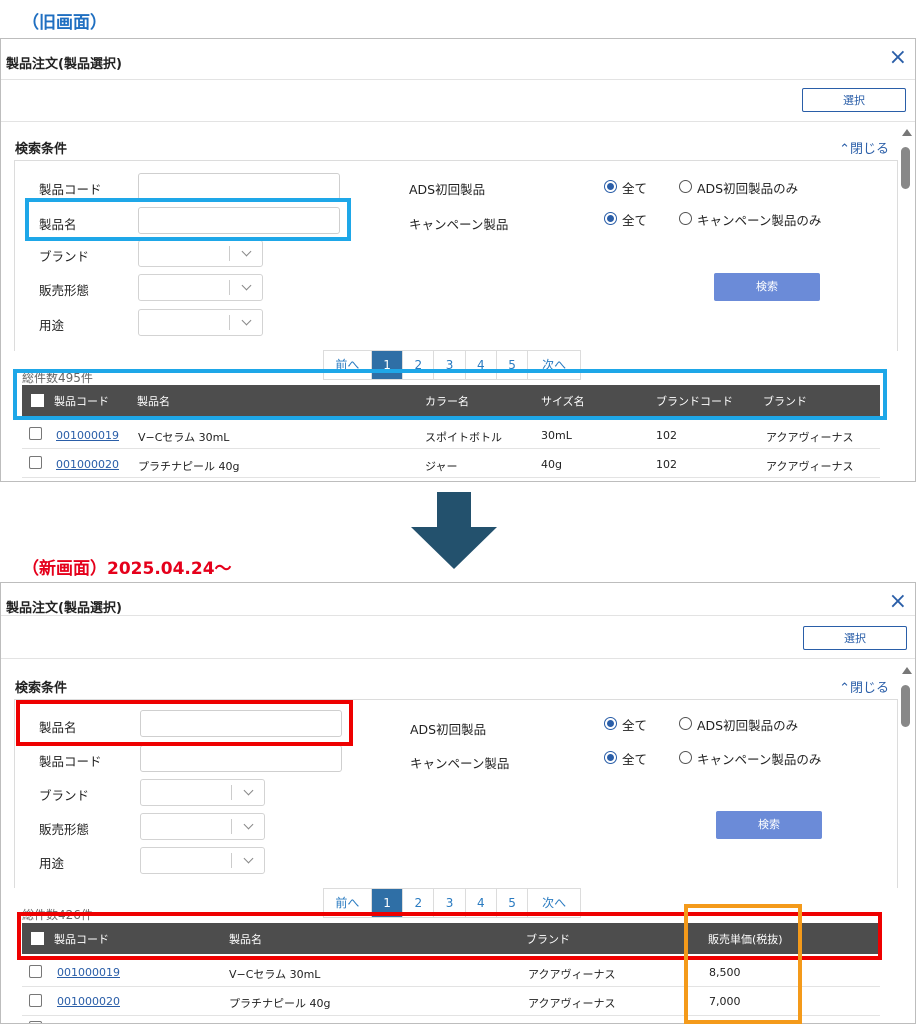 Image resolution: width=918 pixels, height=1024 pixels. Describe the element at coordinates (454, 510) in the screenshot. I see `arrow-down-icon` at that location.